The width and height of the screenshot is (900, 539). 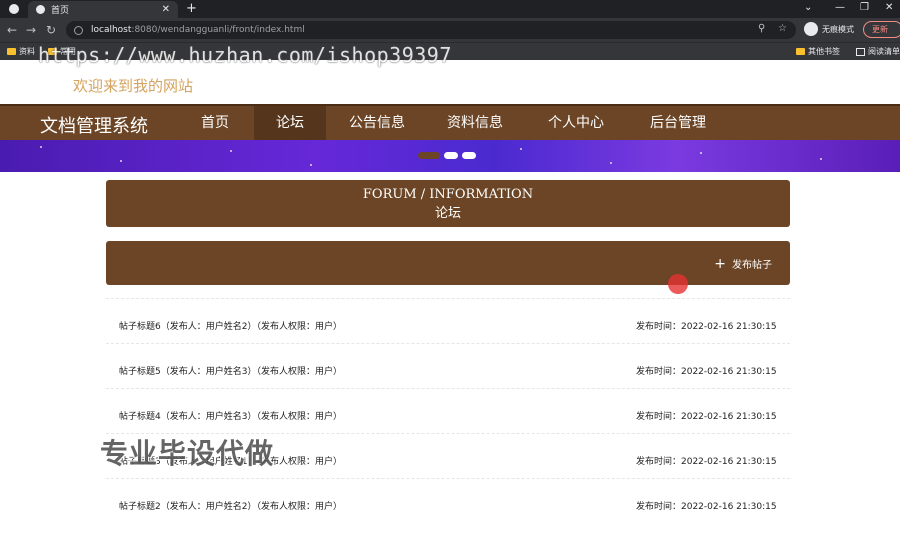 What do you see at coordinates (27, 51) in the screenshot?
I see `bookmark-label: 资料` at bounding box center [27, 51].